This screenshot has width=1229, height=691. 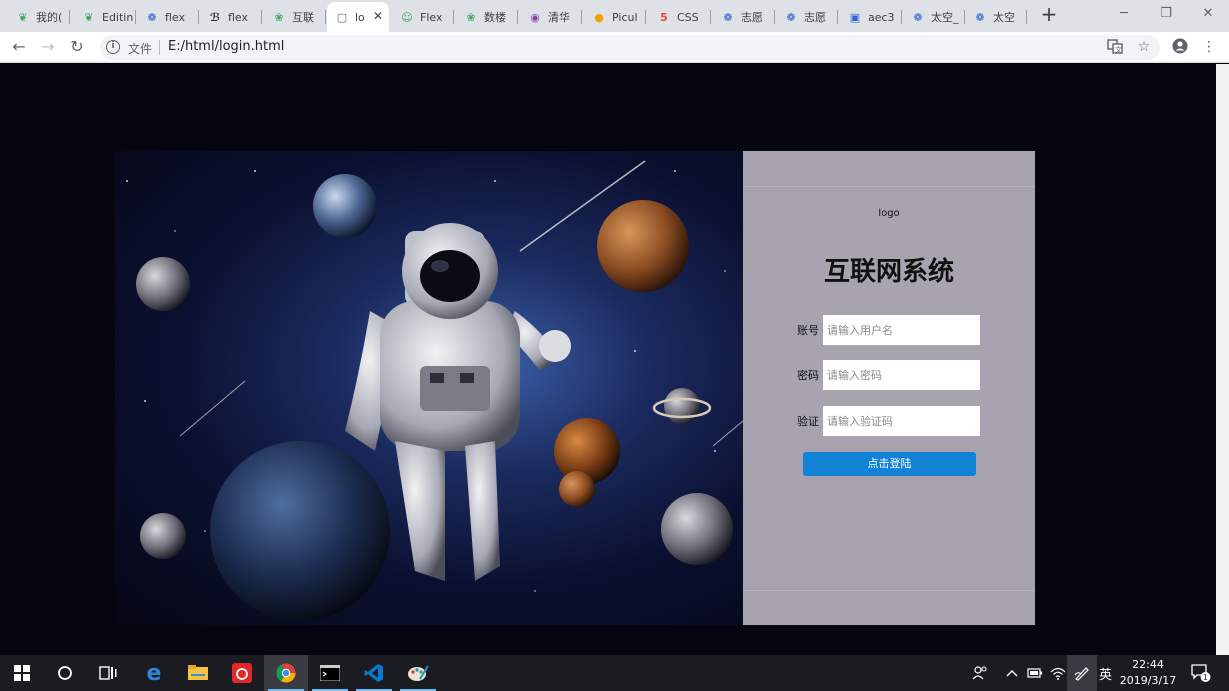 I want to click on captcha-label: 验证, so click(x=808, y=421).